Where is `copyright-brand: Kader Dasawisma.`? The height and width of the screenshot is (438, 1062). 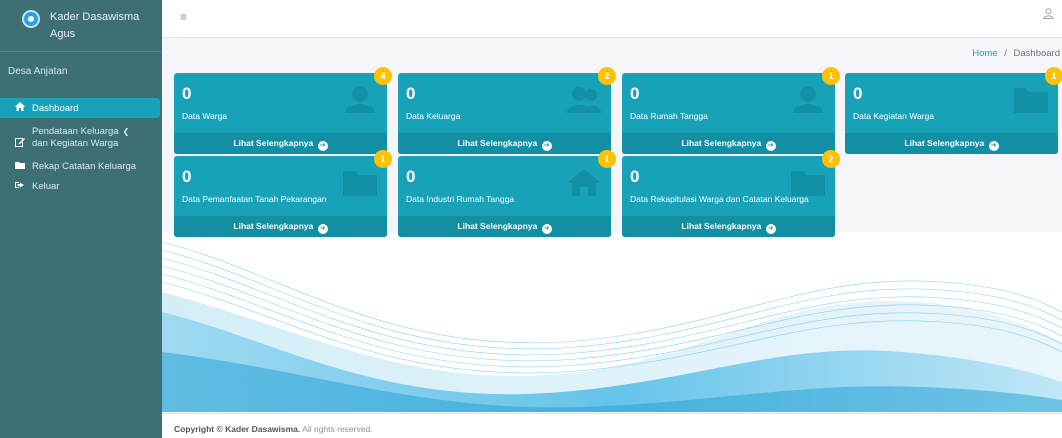
copyright-brand: Kader Dasawisma. is located at coordinates (263, 429).